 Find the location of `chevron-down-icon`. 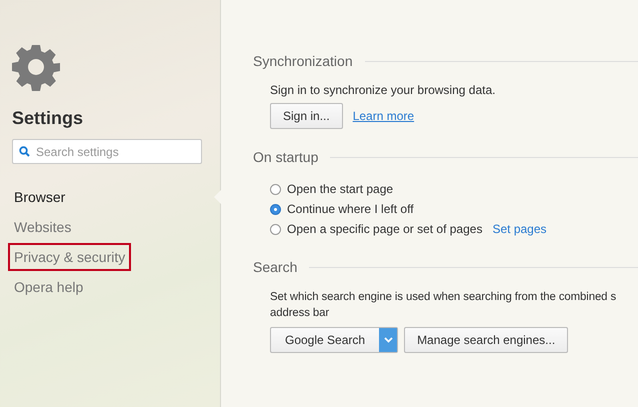

chevron-down-icon is located at coordinates (388, 340).